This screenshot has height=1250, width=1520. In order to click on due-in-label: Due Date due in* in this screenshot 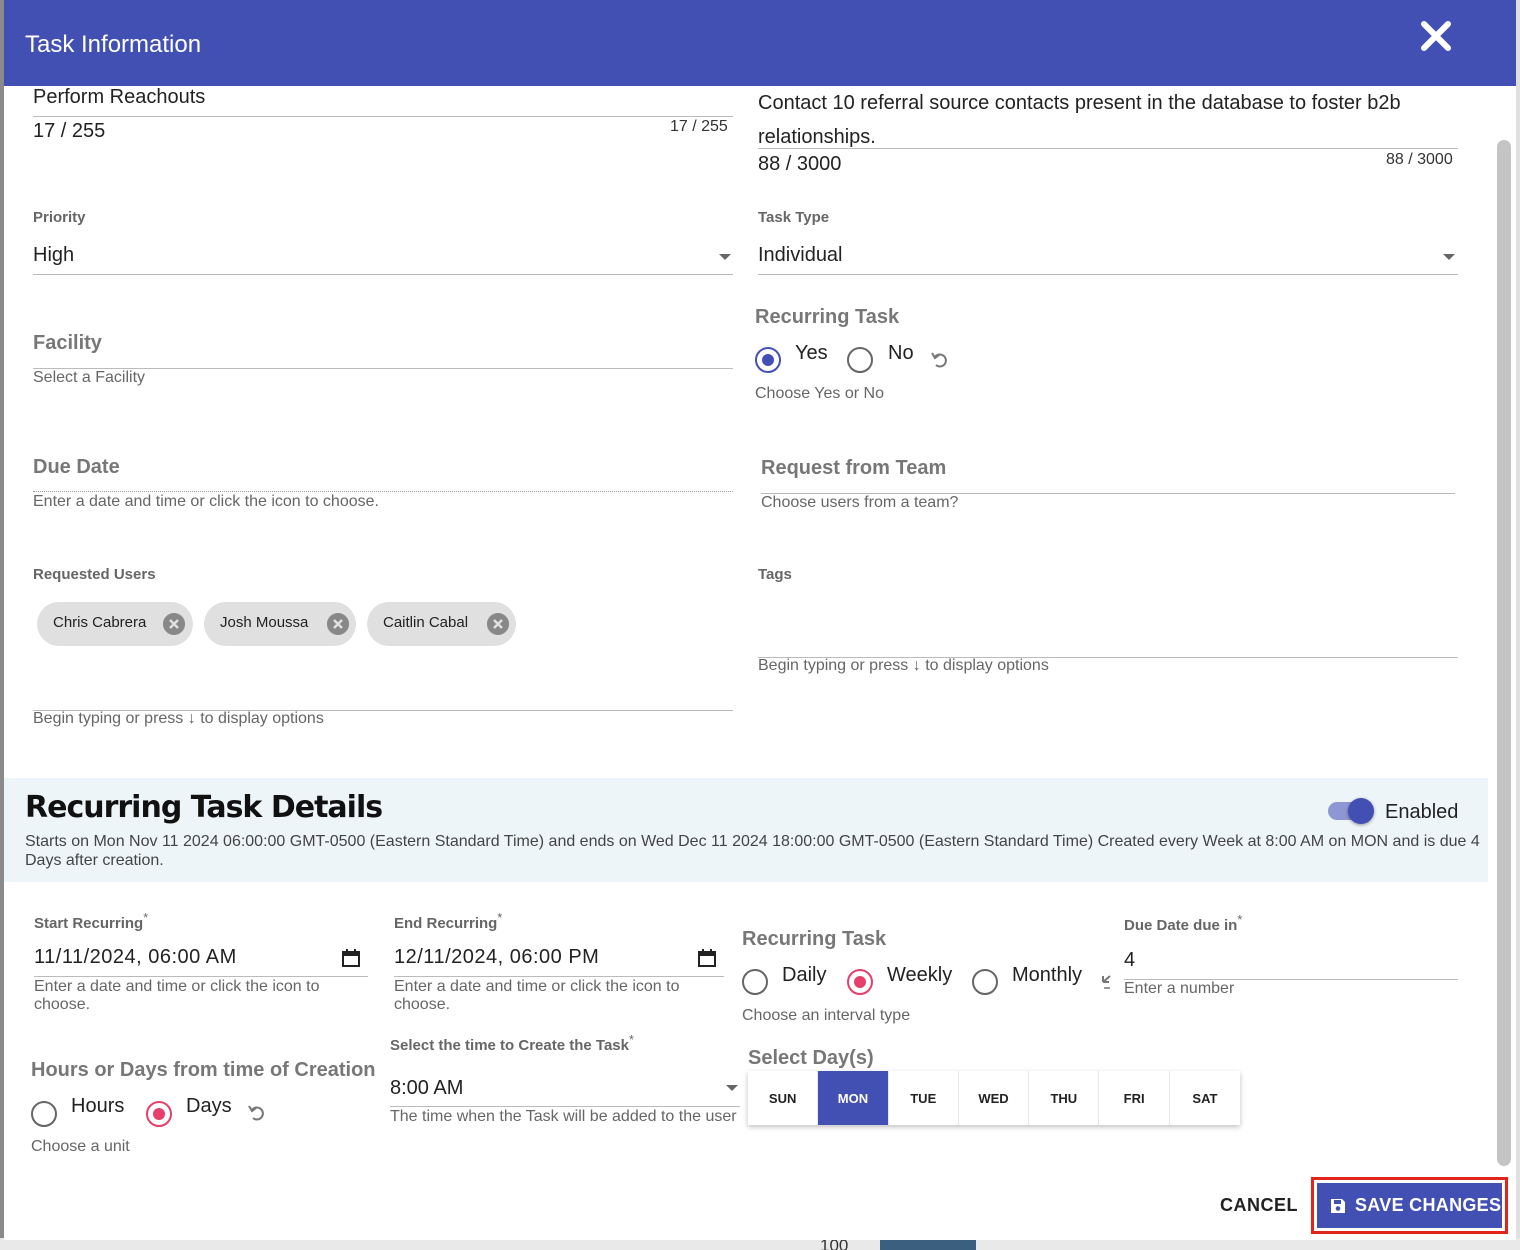, I will do `click(1183, 923)`.